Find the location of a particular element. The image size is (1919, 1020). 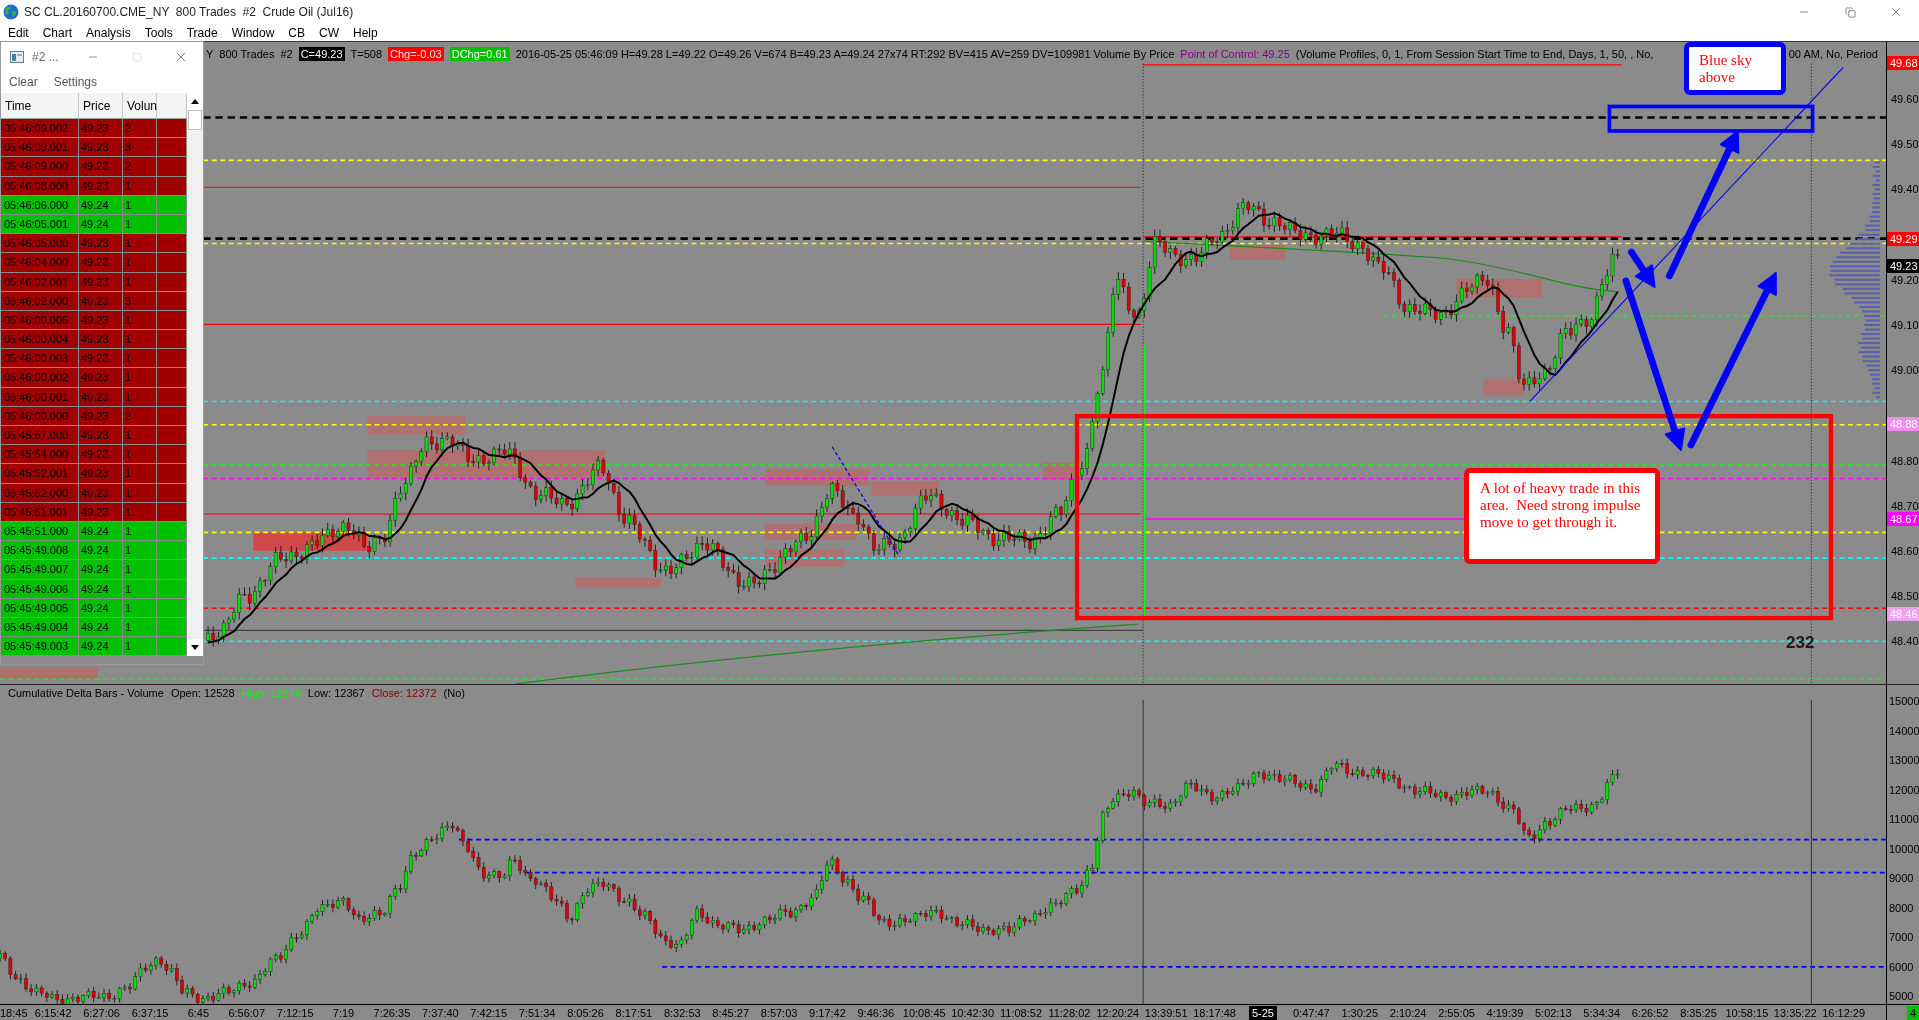

maximize-icon is located at coordinates (137, 56).